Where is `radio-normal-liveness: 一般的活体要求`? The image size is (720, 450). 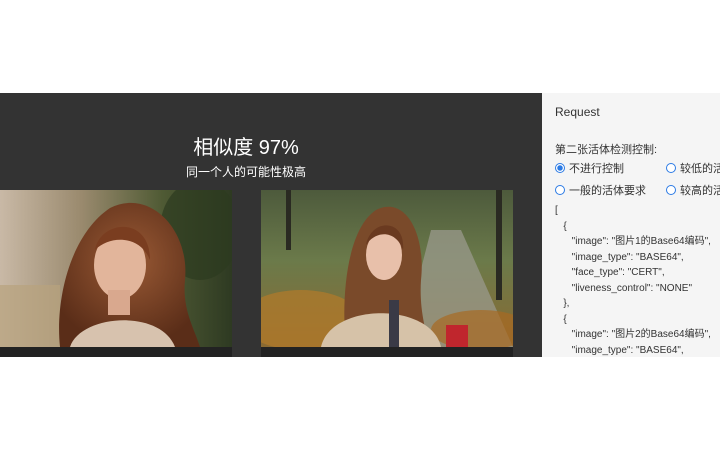 radio-normal-liveness: 一般的活体要求 is located at coordinates (600, 190).